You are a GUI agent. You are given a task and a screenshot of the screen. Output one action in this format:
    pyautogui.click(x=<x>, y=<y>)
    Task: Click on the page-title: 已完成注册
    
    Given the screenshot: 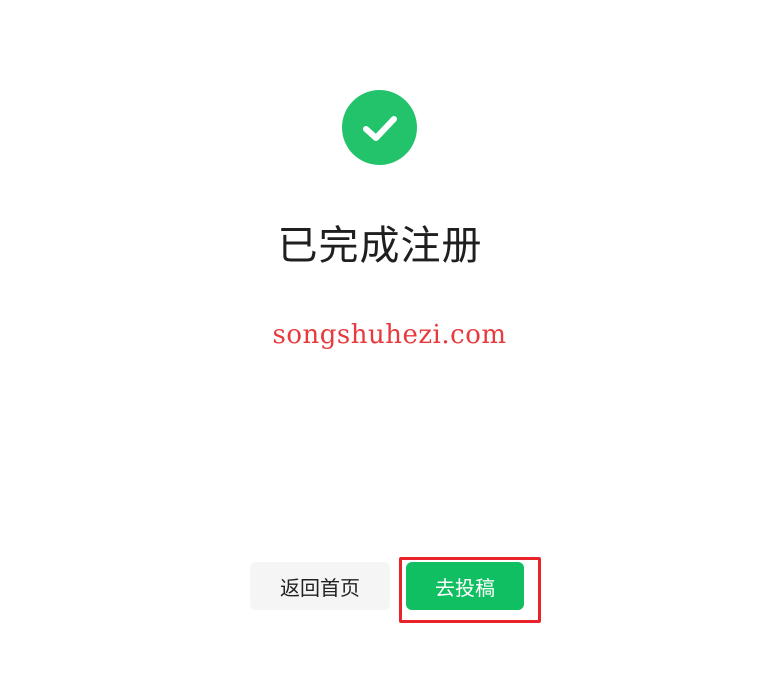 What is the action you would take?
    pyautogui.click(x=380, y=246)
    